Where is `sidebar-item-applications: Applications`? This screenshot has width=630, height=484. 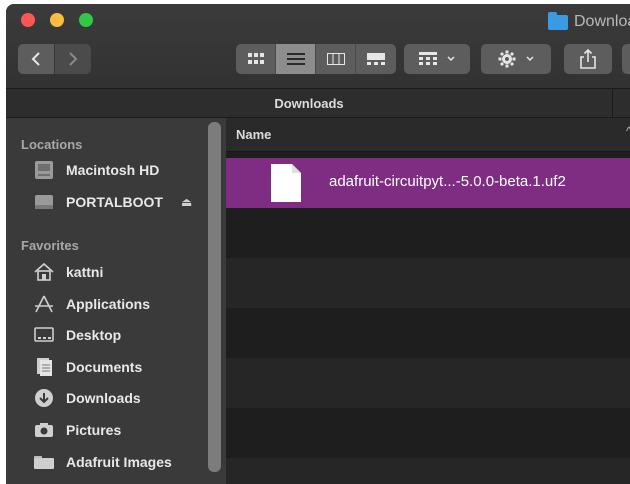
sidebar-item-applications: Applications is located at coordinates (118, 304).